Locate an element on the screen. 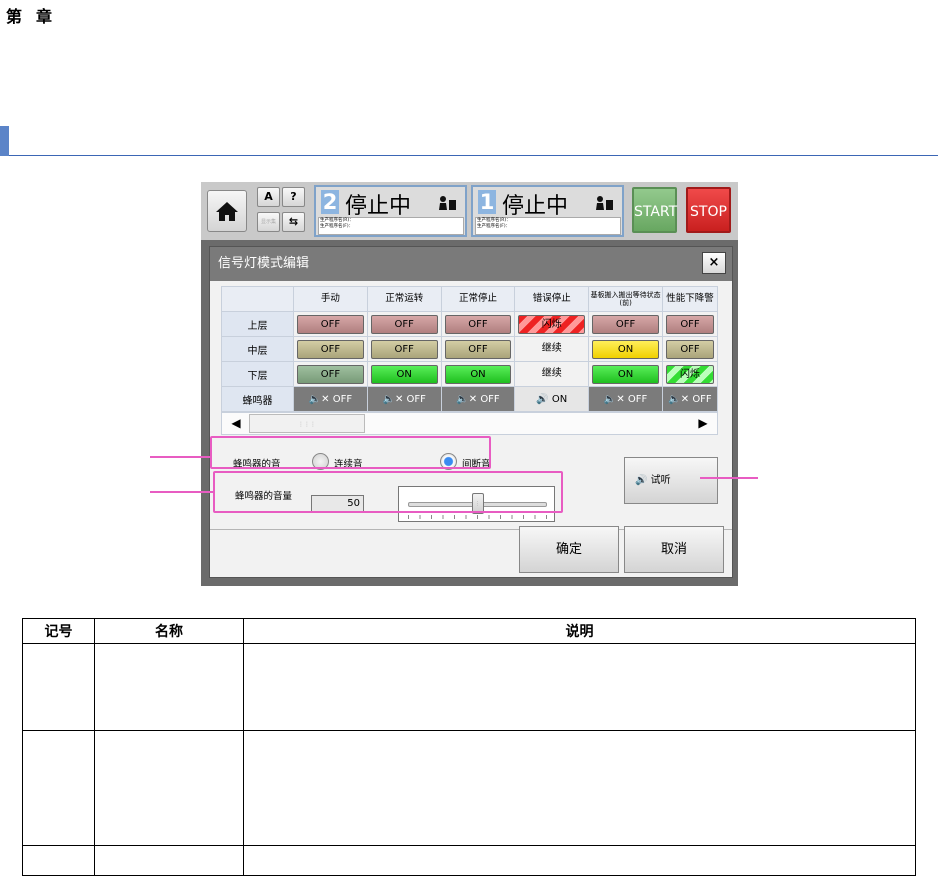 This screenshot has width=938, height=877. scroll-thumb: ⋮⋮⋮ is located at coordinates (307, 423).